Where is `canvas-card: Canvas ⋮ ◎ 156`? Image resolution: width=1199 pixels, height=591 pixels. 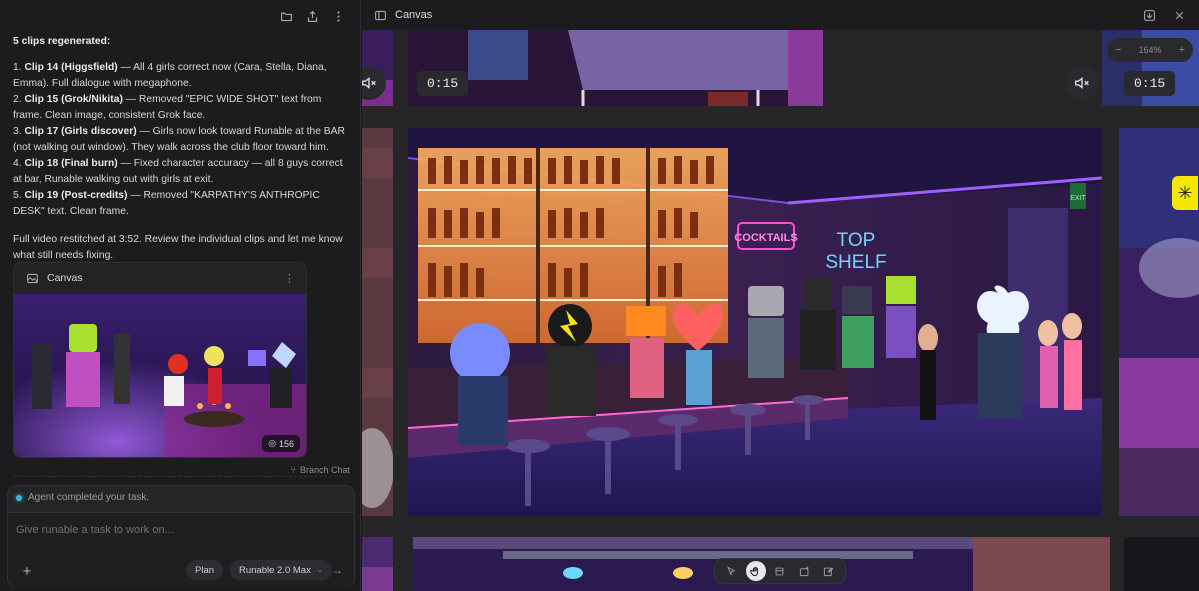
canvas-card: Canvas ⋮ ◎ 156 is located at coordinates (160, 360).